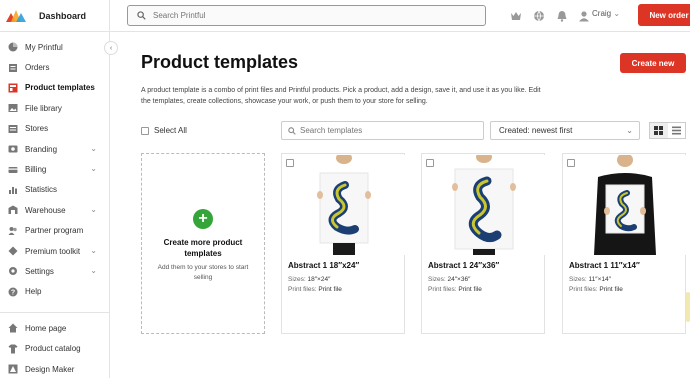 The width and height of the screenshot is (690, 378). What do you see at coordinates (12, 87) in the screenshot?
I see `templates-icon` at bounding box center [12, 87].